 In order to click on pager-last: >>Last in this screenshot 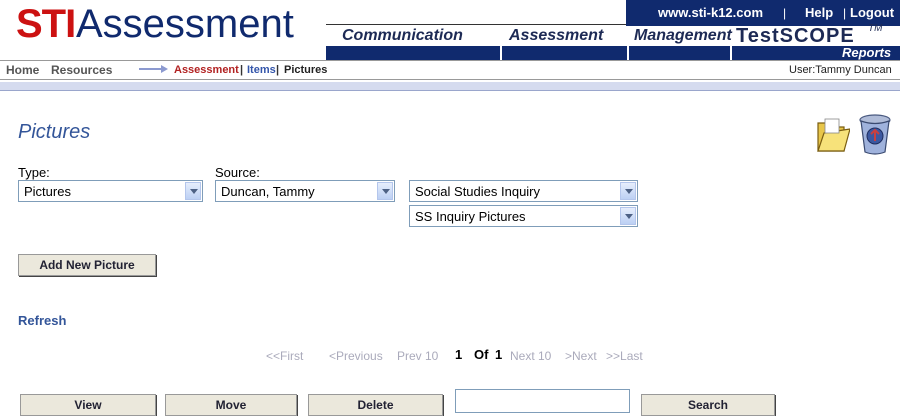, I will do `click(624, 356)`.